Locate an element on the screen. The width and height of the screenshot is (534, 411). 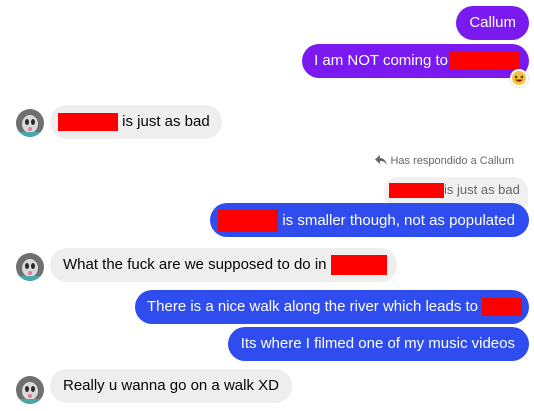
message-text: What the fuck are we supposed to do in is located at coordinates (195, 264).